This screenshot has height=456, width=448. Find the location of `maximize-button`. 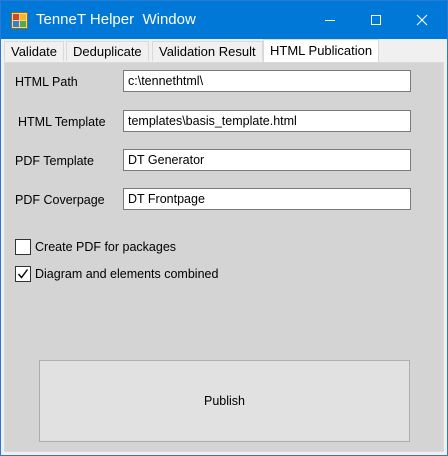

maximize-button is located at coordinates (376, 20).